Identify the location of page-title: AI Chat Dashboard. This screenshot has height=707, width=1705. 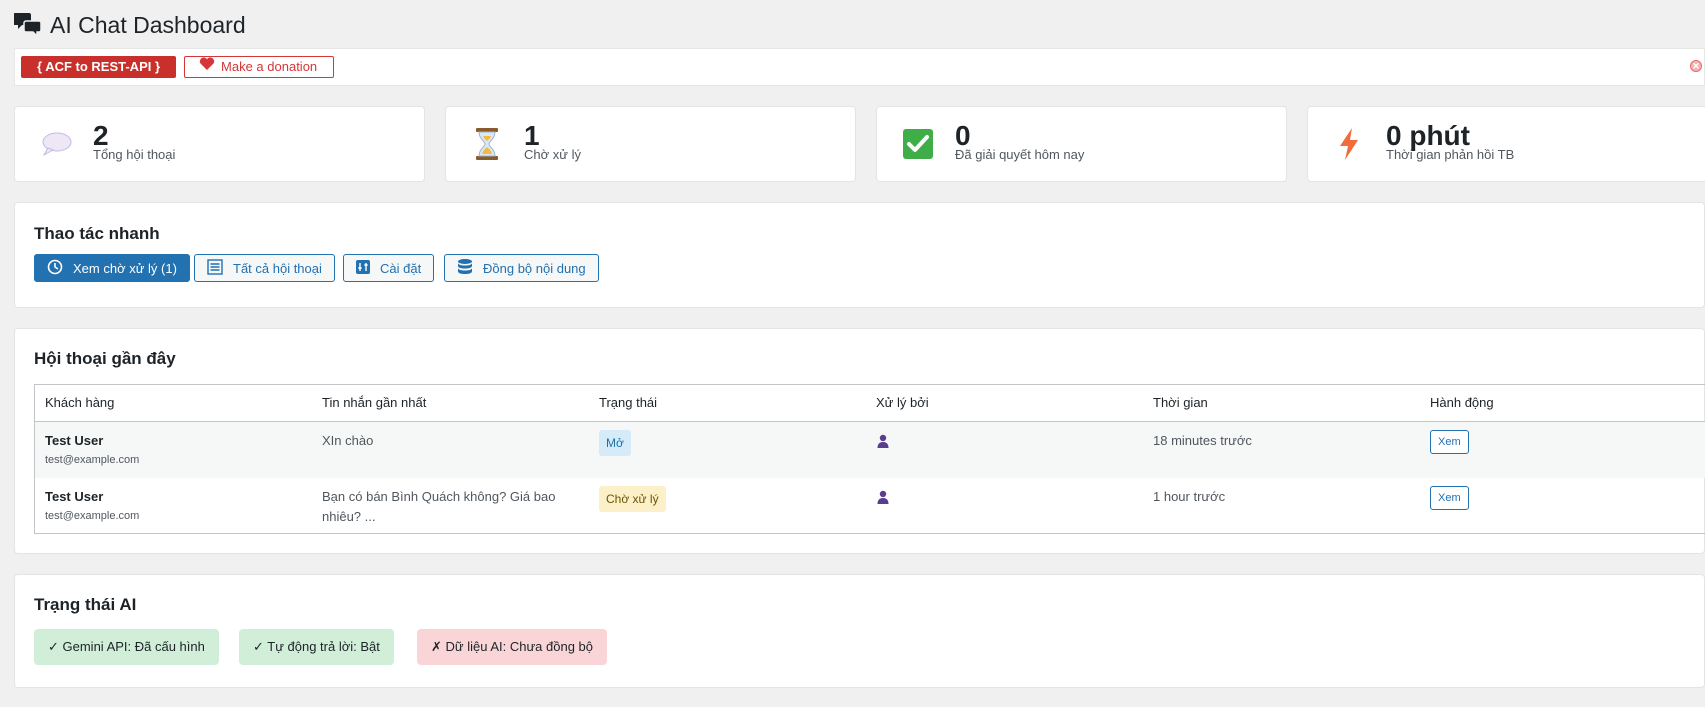
(148, 24).